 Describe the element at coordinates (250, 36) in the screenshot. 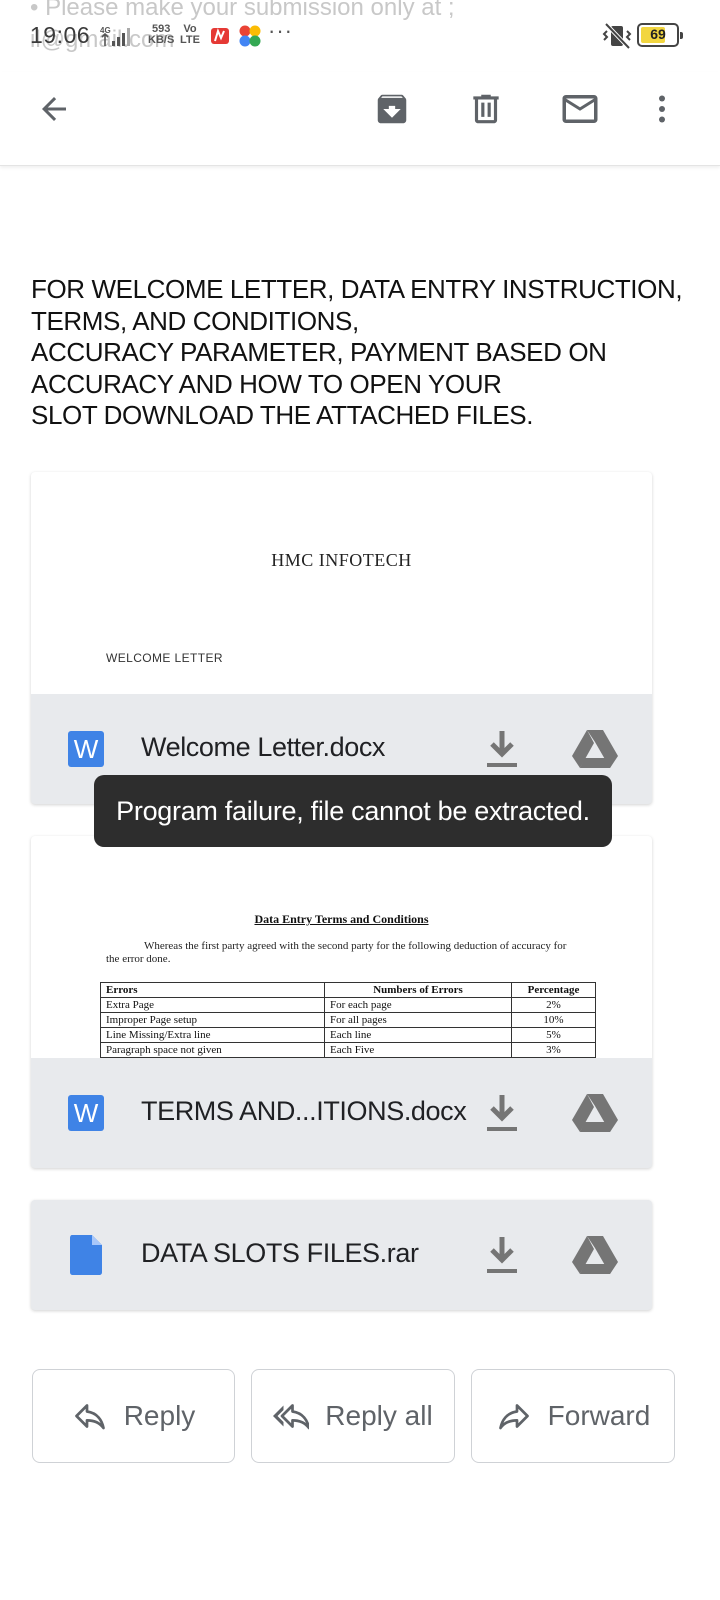

I see `photos-app-icon` at that location.